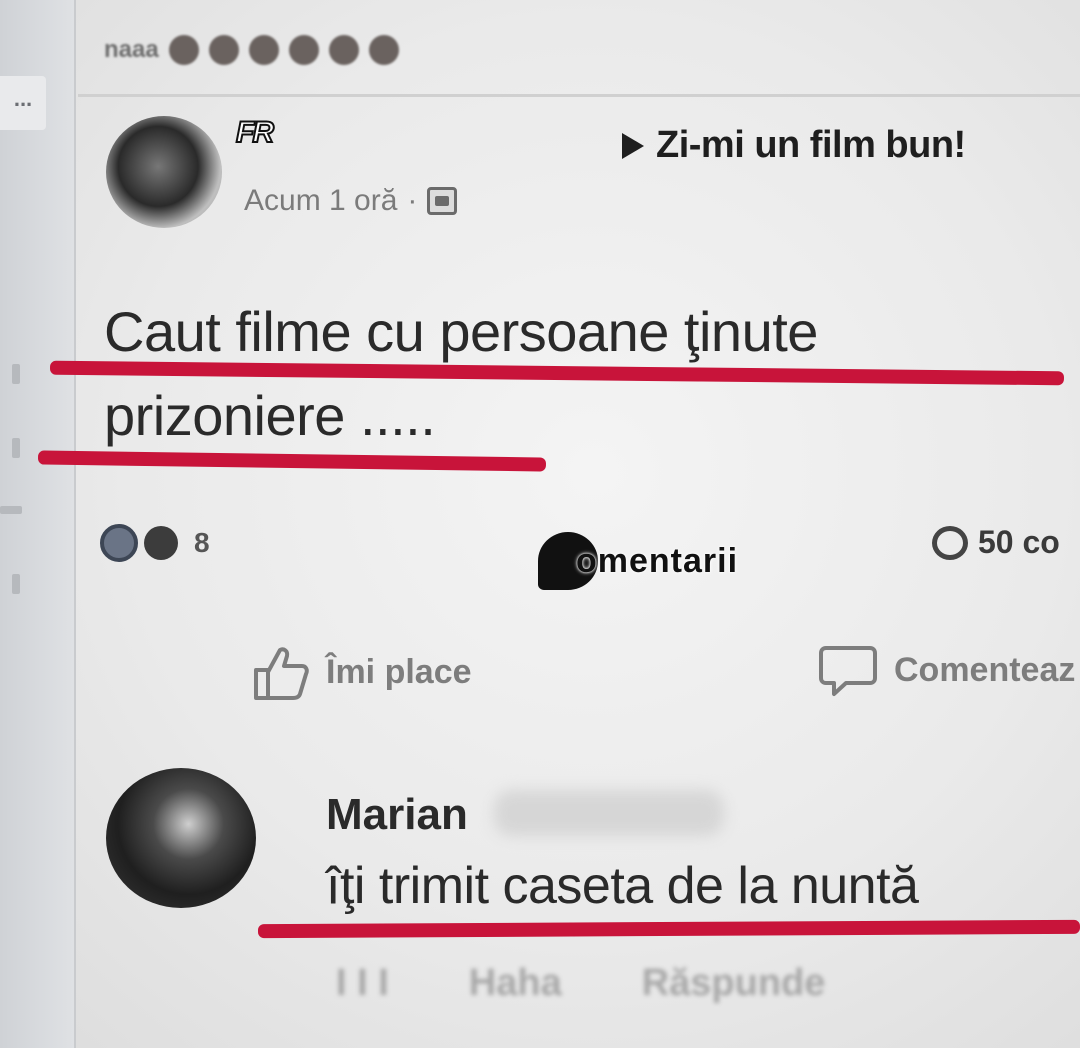 This screenshot has width=1080, height=1048. What do you see at coordinates (985, 669) in the screenshot?
I see `comment-label: Comenteaz` at bounding box center [985, 669].